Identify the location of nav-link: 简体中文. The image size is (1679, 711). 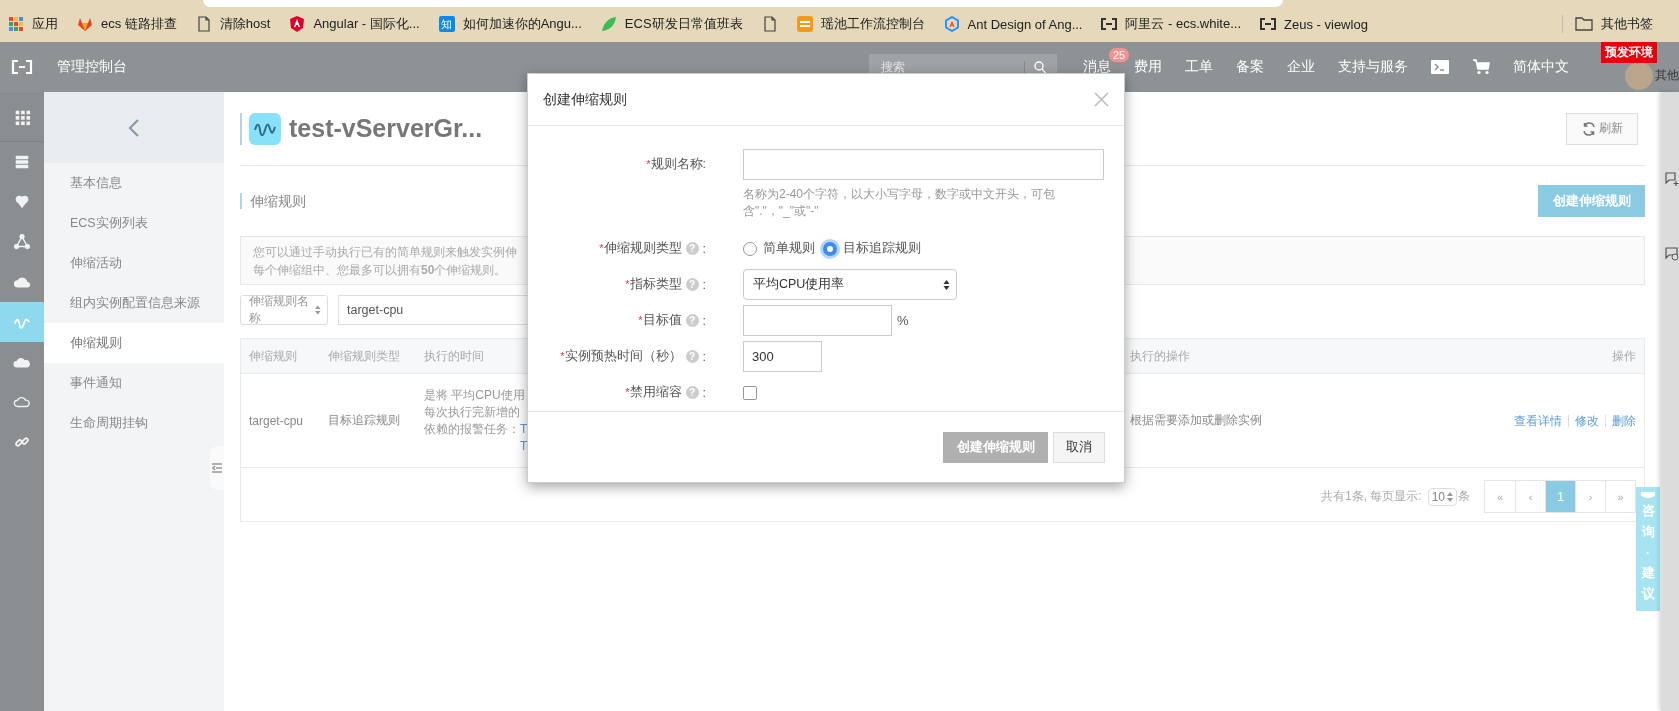
(1541, 67).